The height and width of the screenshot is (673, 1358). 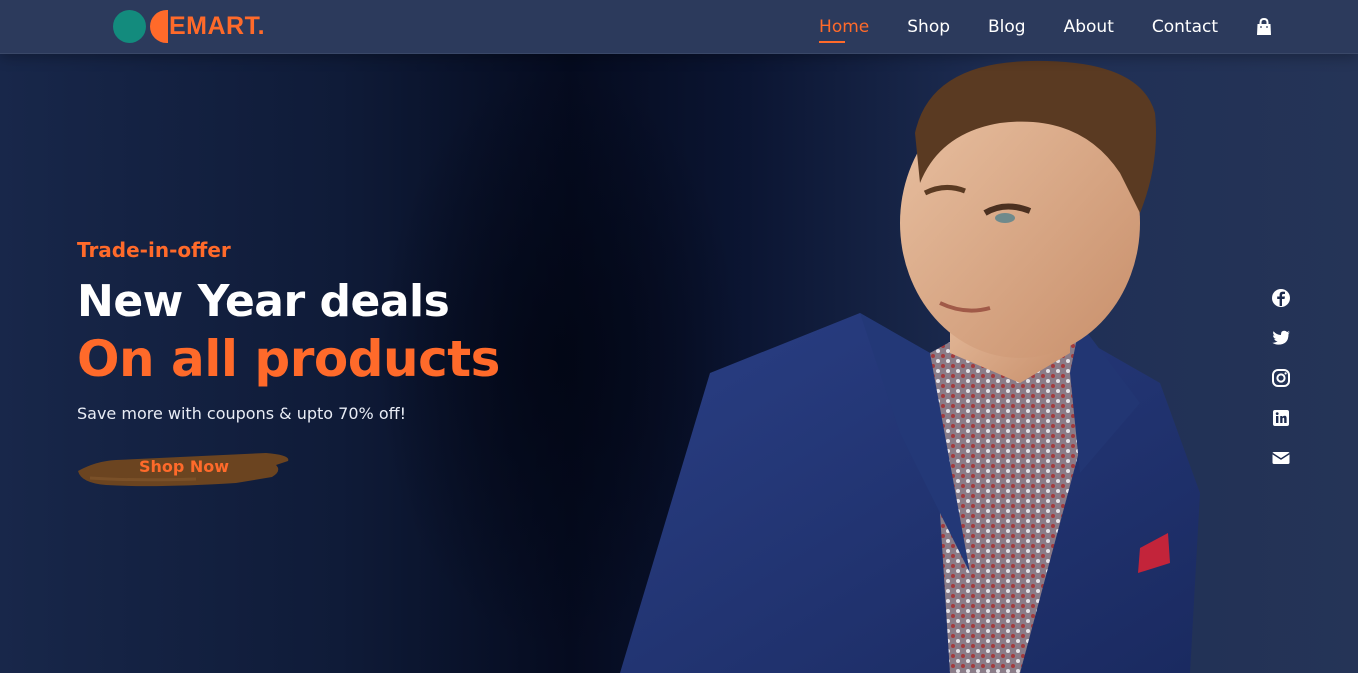 I want to click on envelope-icon, so click(x=1281, y=458).